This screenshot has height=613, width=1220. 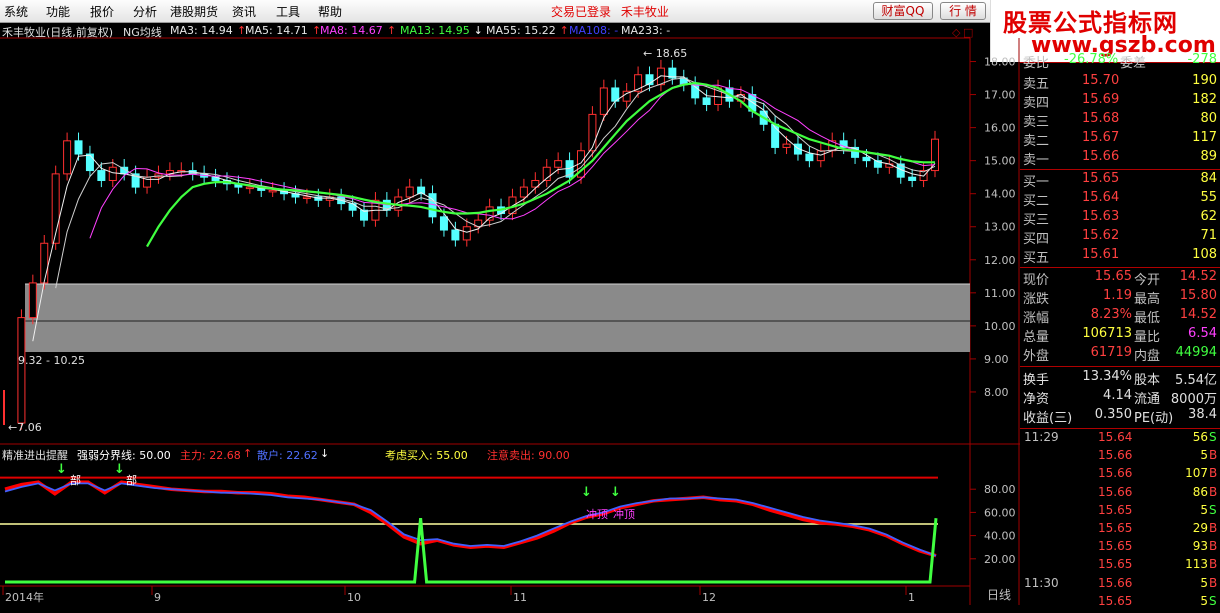 I want to click on range-marker: 9.32 - 10.25, so click(x=51, y=360).